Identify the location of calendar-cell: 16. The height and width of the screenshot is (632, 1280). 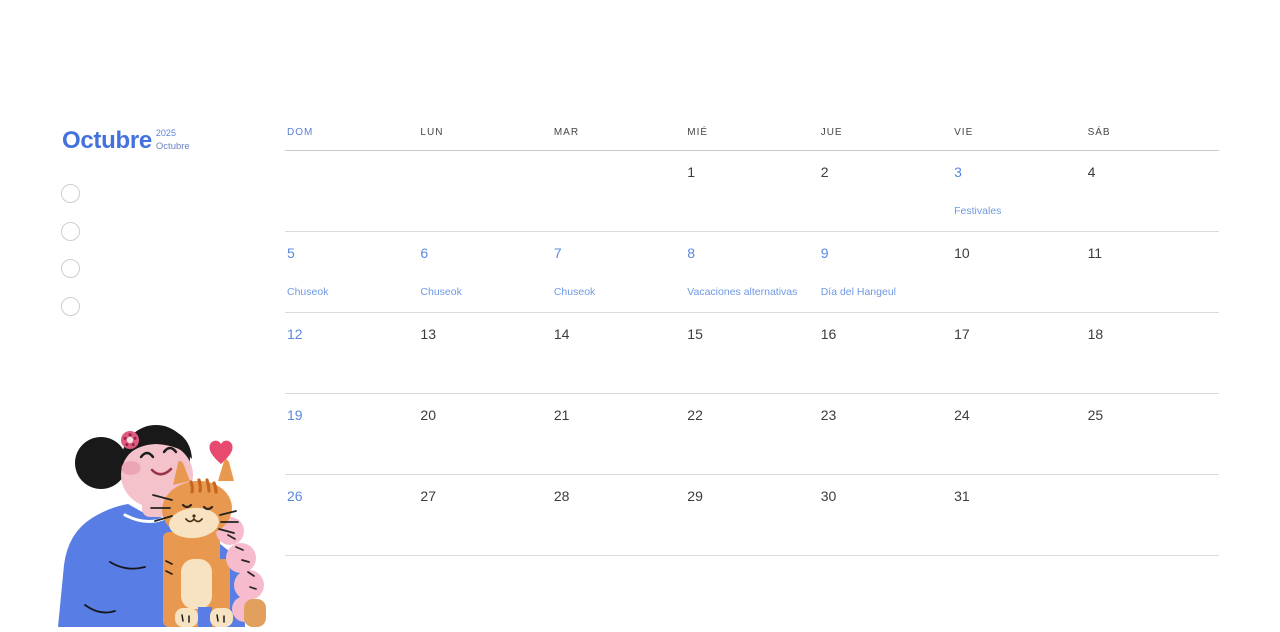
(885, 353).